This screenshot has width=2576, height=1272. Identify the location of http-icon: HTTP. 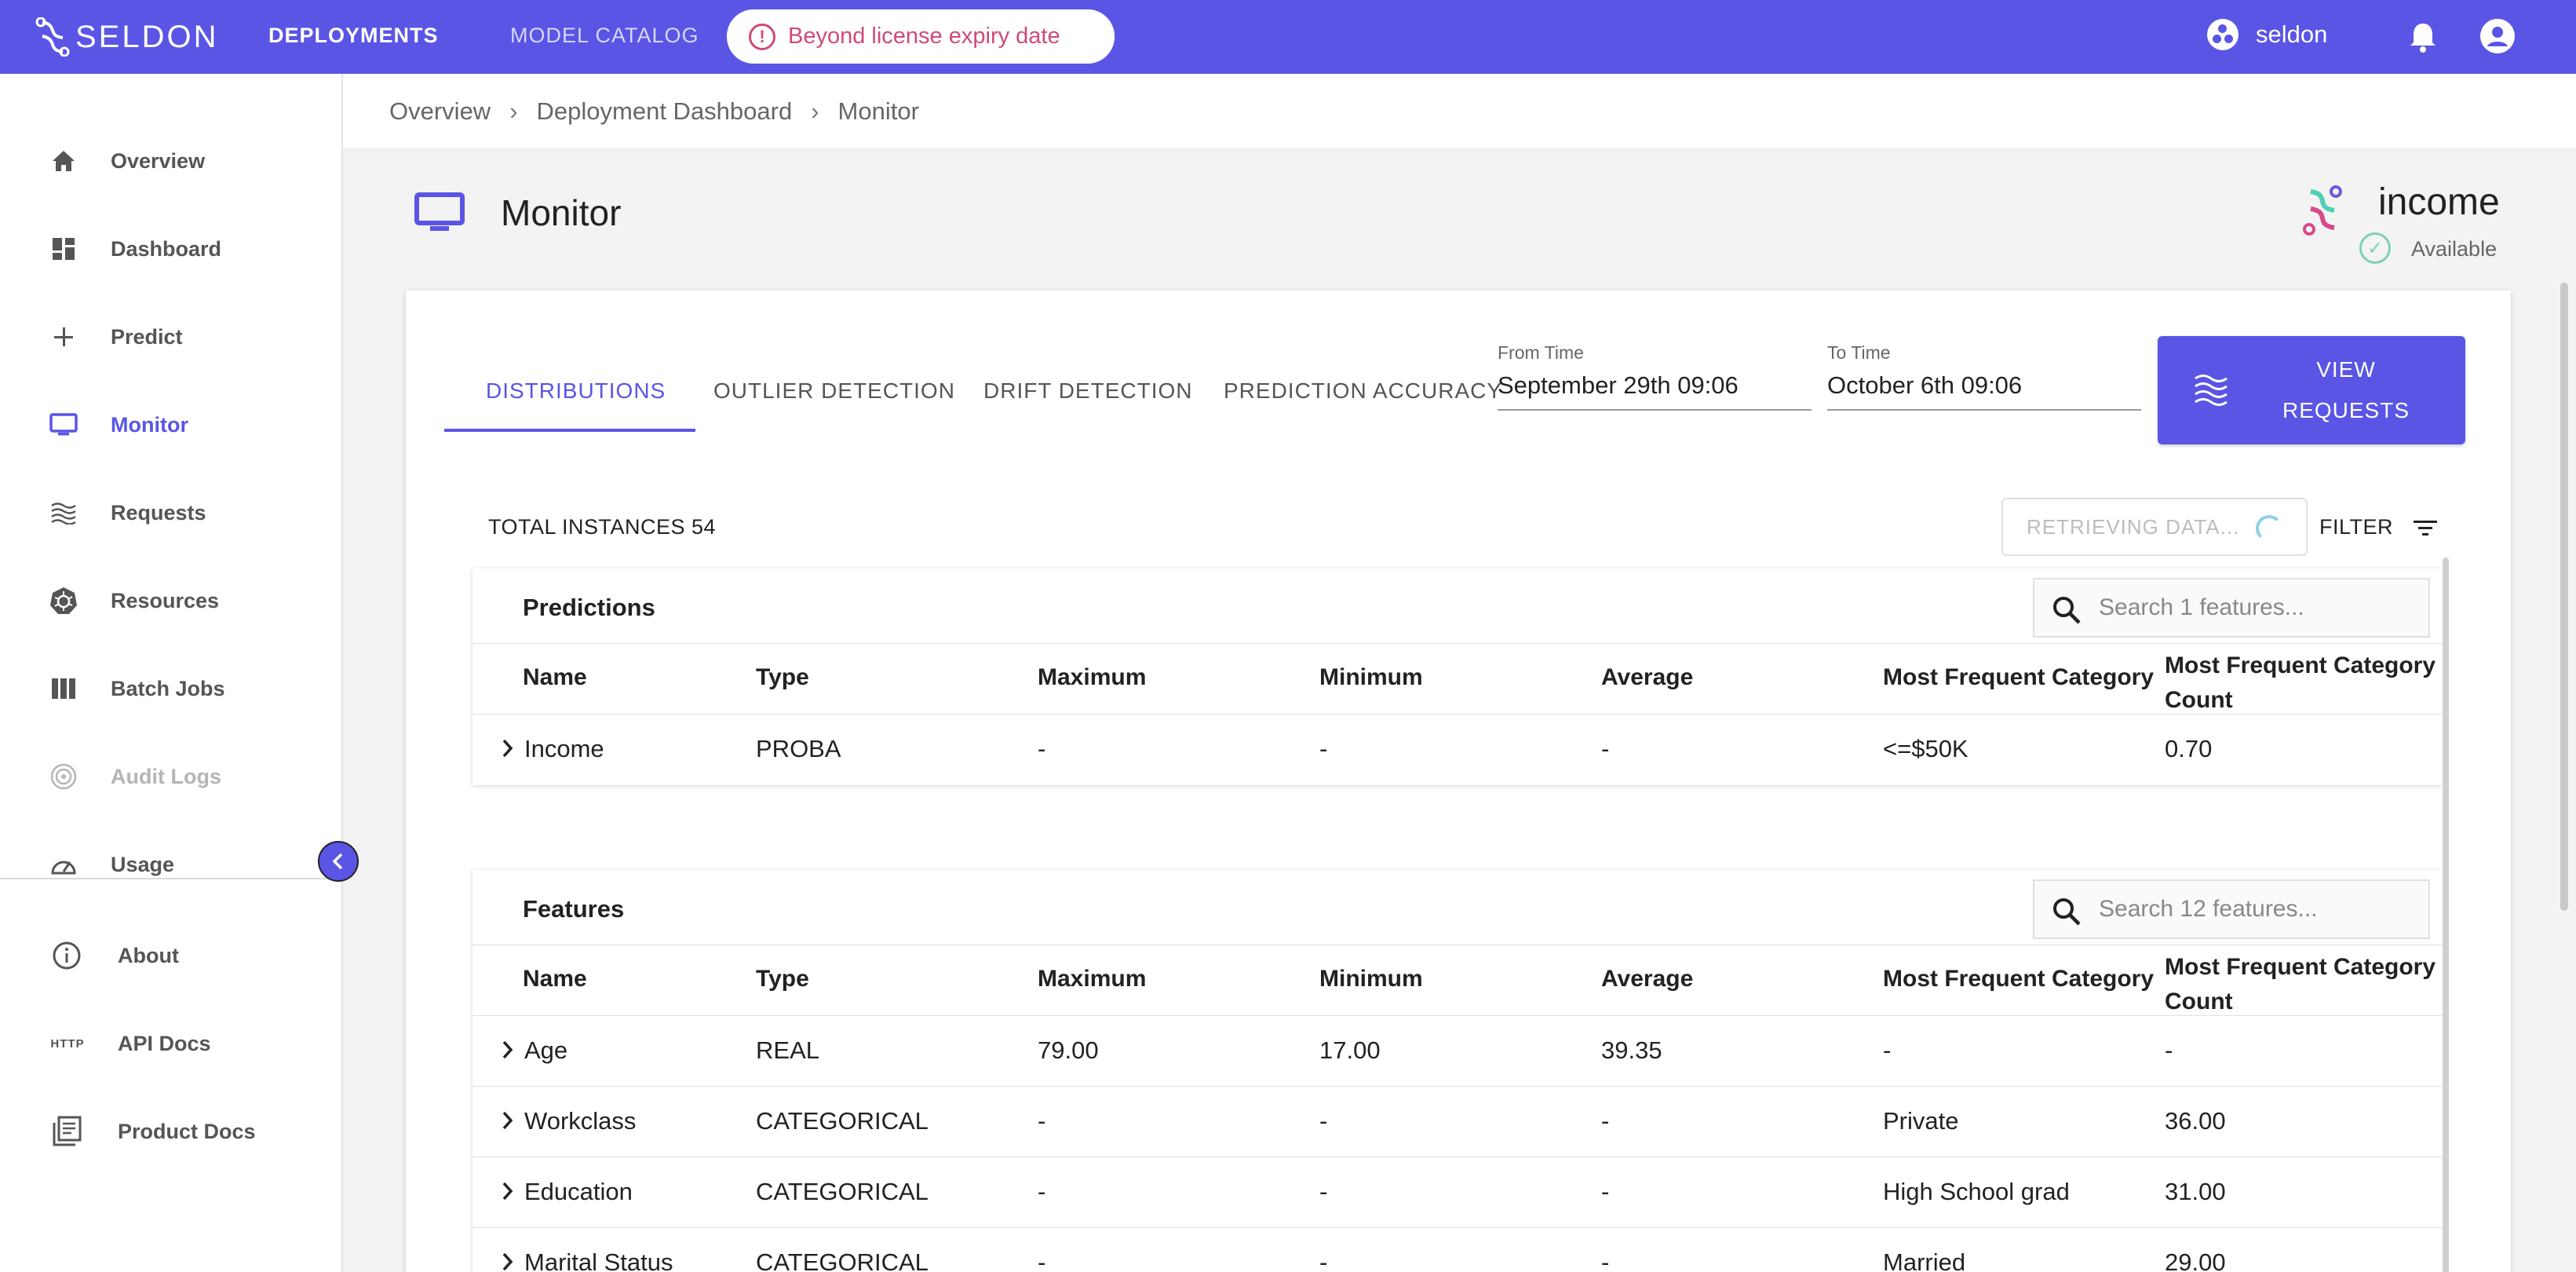
(67, 1044).